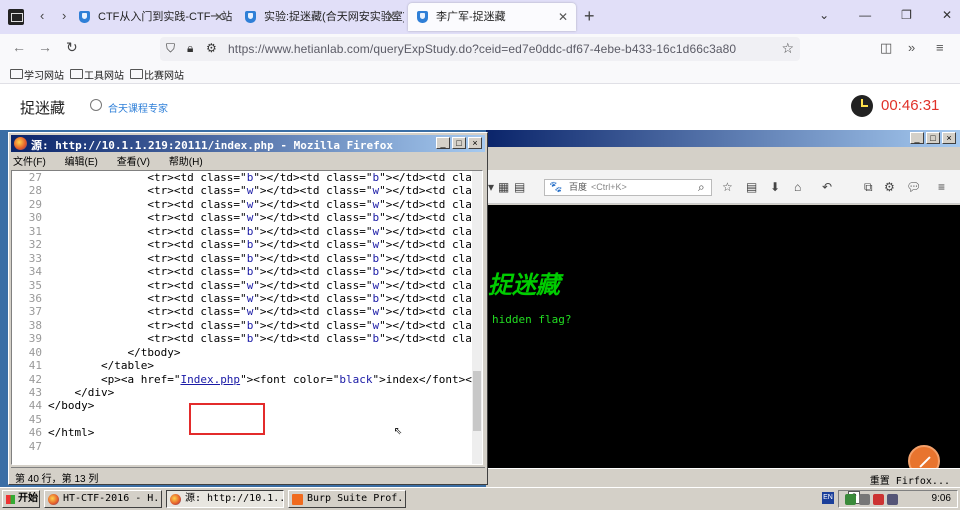 This screenshot has width=960, height=510. Describe the element at coordinates (35, 379) in the screenshot. I see `line-number: 42` at that location.